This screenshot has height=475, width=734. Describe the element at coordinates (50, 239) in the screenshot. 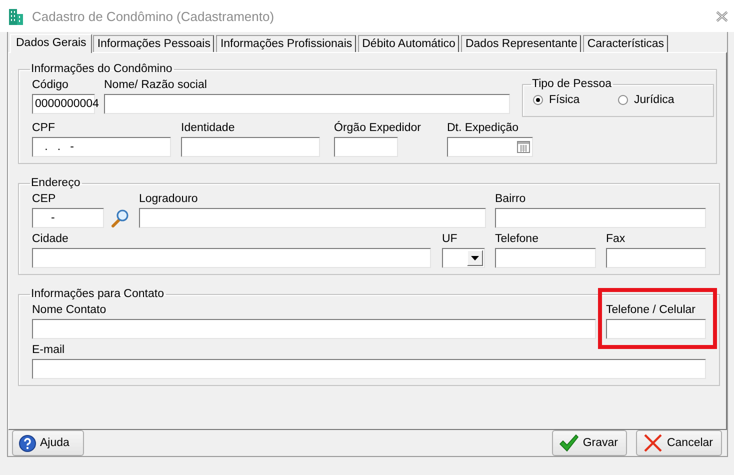

I see `field-label: Cidade` at that location.